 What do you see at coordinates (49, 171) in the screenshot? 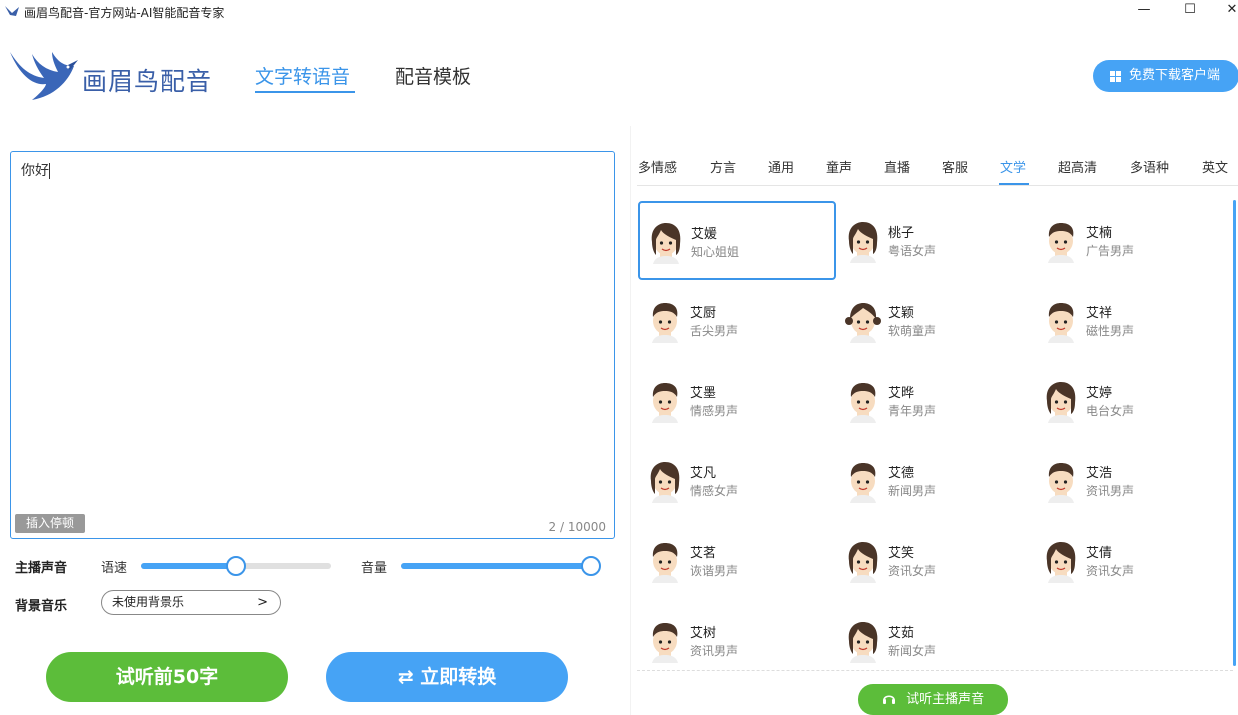
I see `text-caret` at bounding box center [49, 171].